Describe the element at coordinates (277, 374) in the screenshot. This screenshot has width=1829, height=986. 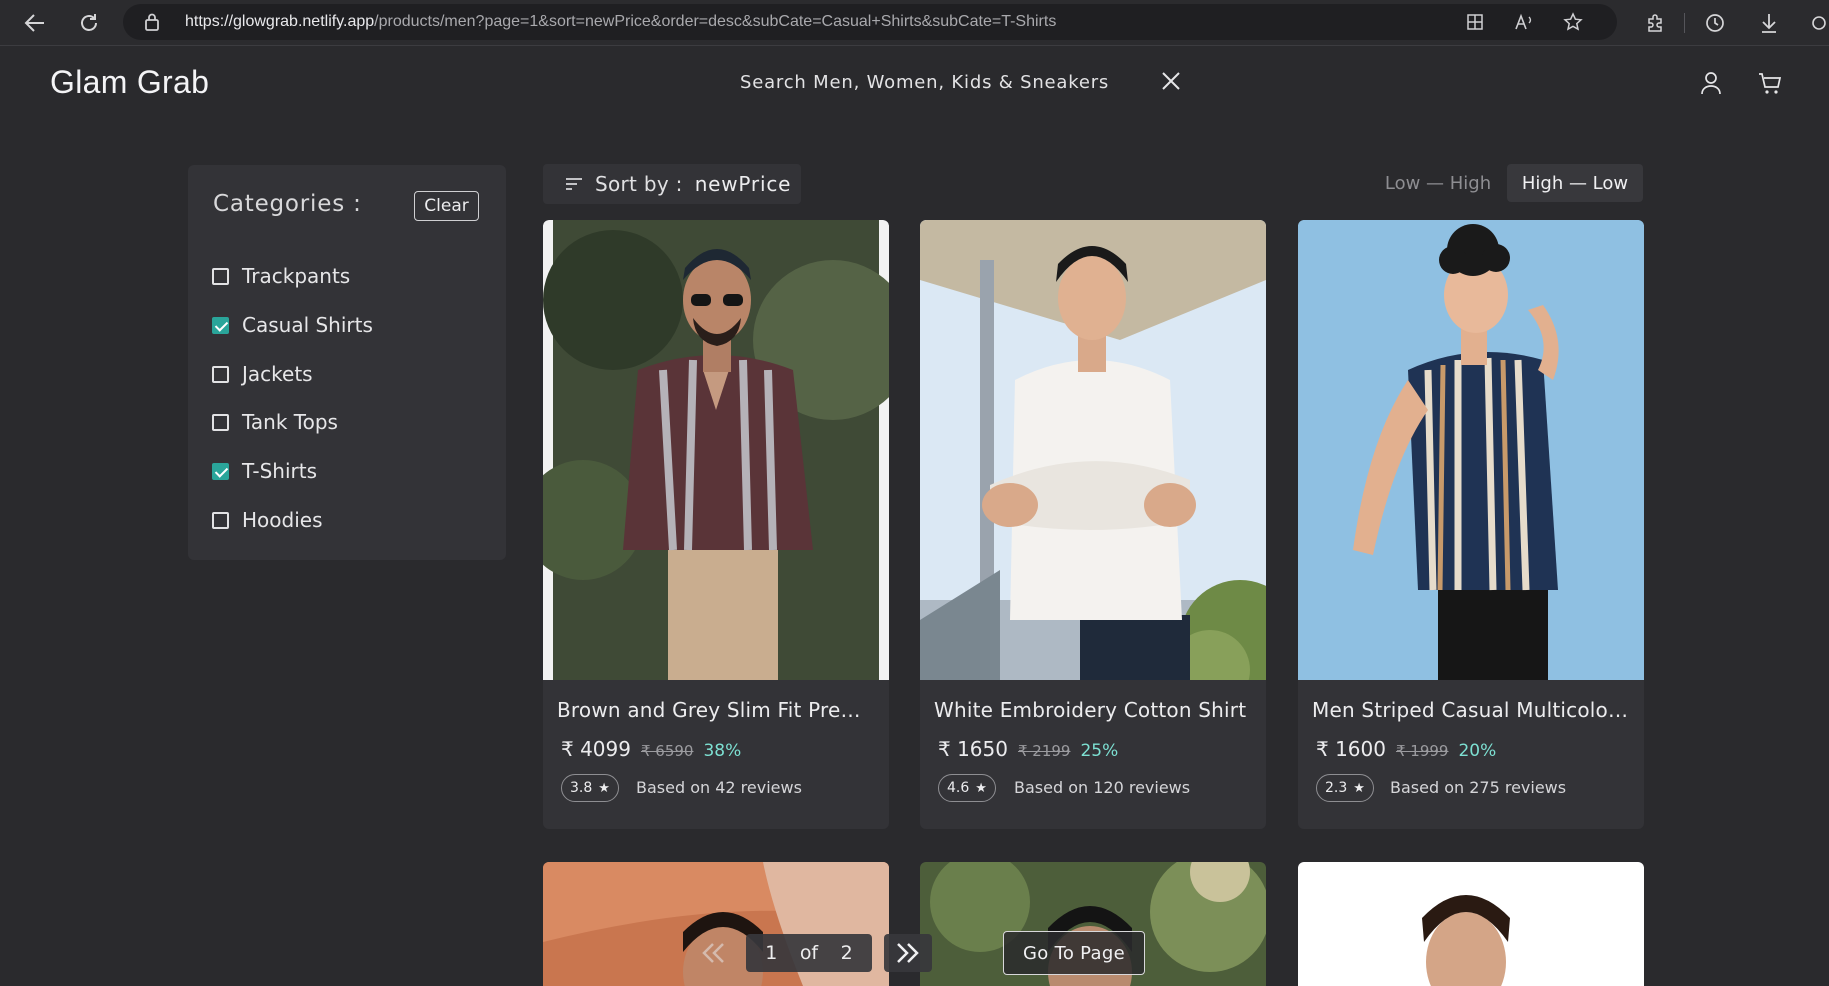
I see `category-label: Jackets` at that location.